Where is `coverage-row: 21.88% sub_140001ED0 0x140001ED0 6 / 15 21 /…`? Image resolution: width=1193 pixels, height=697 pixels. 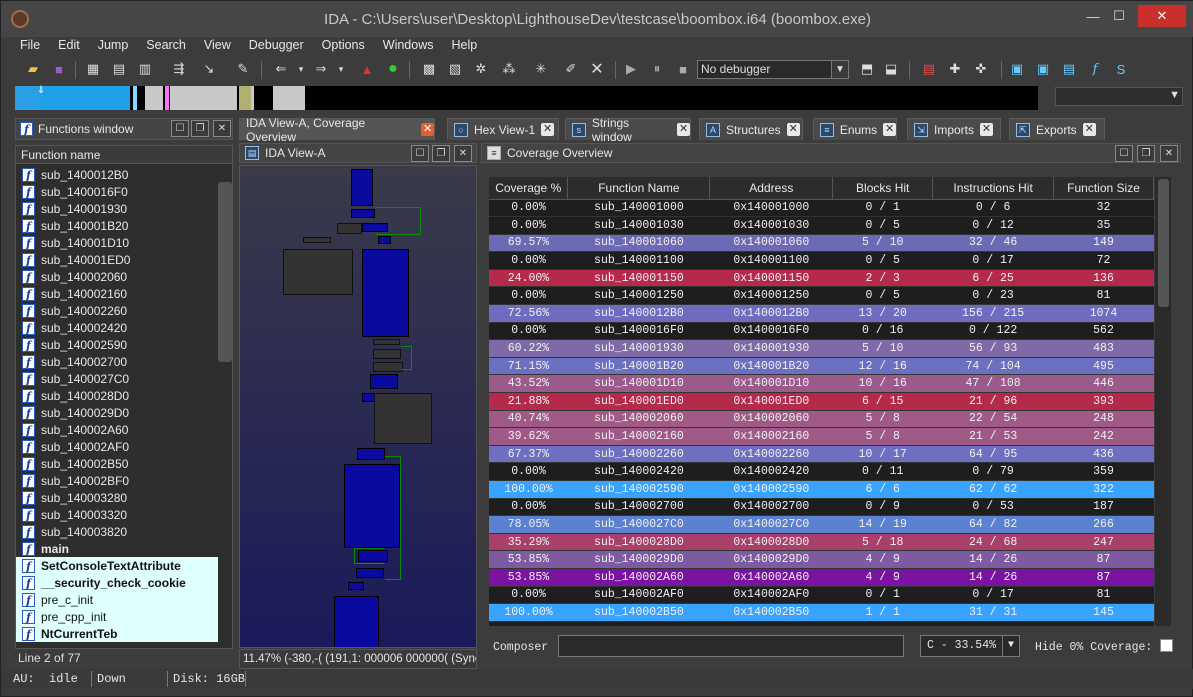
coverage-row: 21.88% sub_140001ED0 0x140001ED0 6 / 15 21 /… is located at coordinates (821, 401).